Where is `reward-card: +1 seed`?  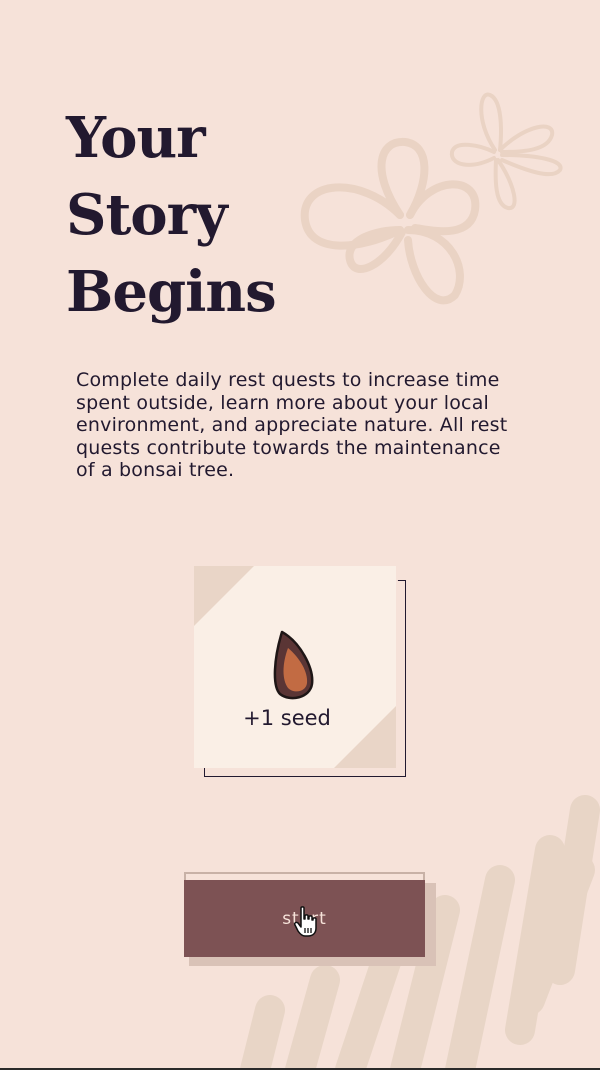
reward-card: +1 seed is located at coordinates (295, 667).